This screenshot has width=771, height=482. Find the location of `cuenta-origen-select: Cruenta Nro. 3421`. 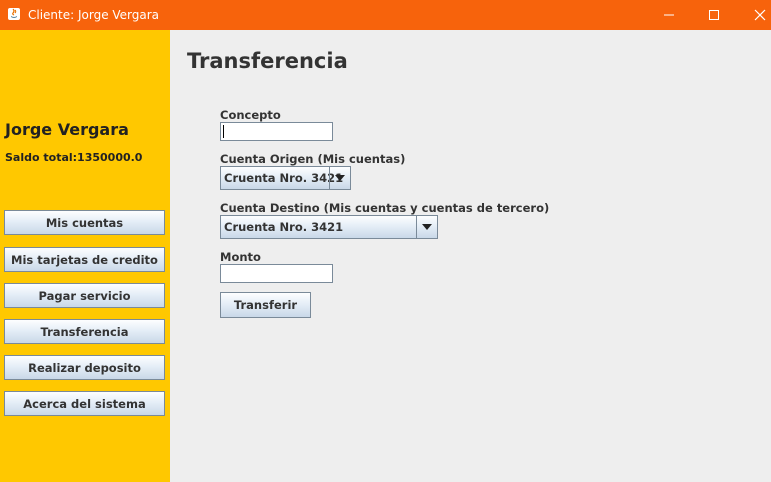

cuenta-origen-select: Cruenta Nro. 3421 is located at coordinates (285, 178).